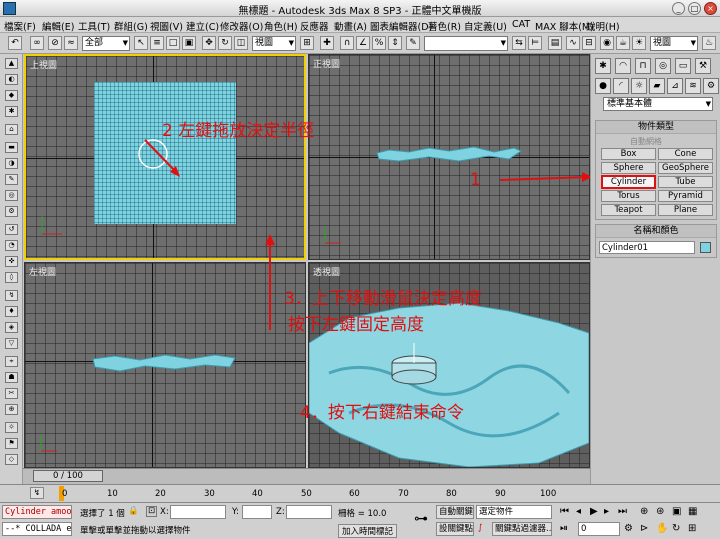  I want to click on arc-rotate-icon: ↻, so click(676, 528).